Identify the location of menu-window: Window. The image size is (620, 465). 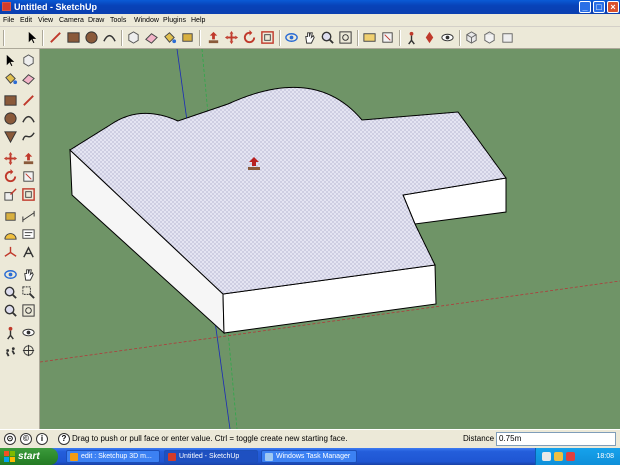
(146, 20).